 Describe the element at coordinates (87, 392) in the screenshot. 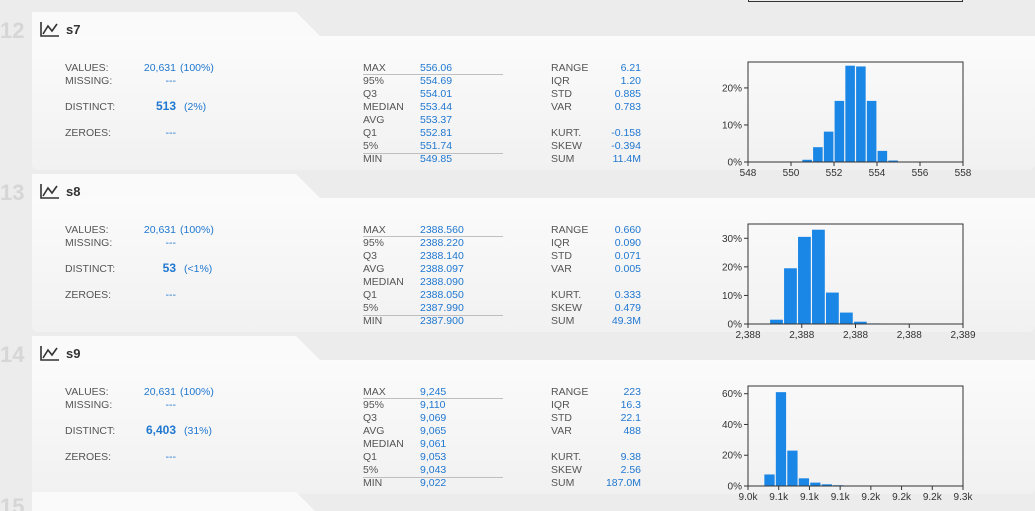

I see `values-label: VALUES:` at that location.